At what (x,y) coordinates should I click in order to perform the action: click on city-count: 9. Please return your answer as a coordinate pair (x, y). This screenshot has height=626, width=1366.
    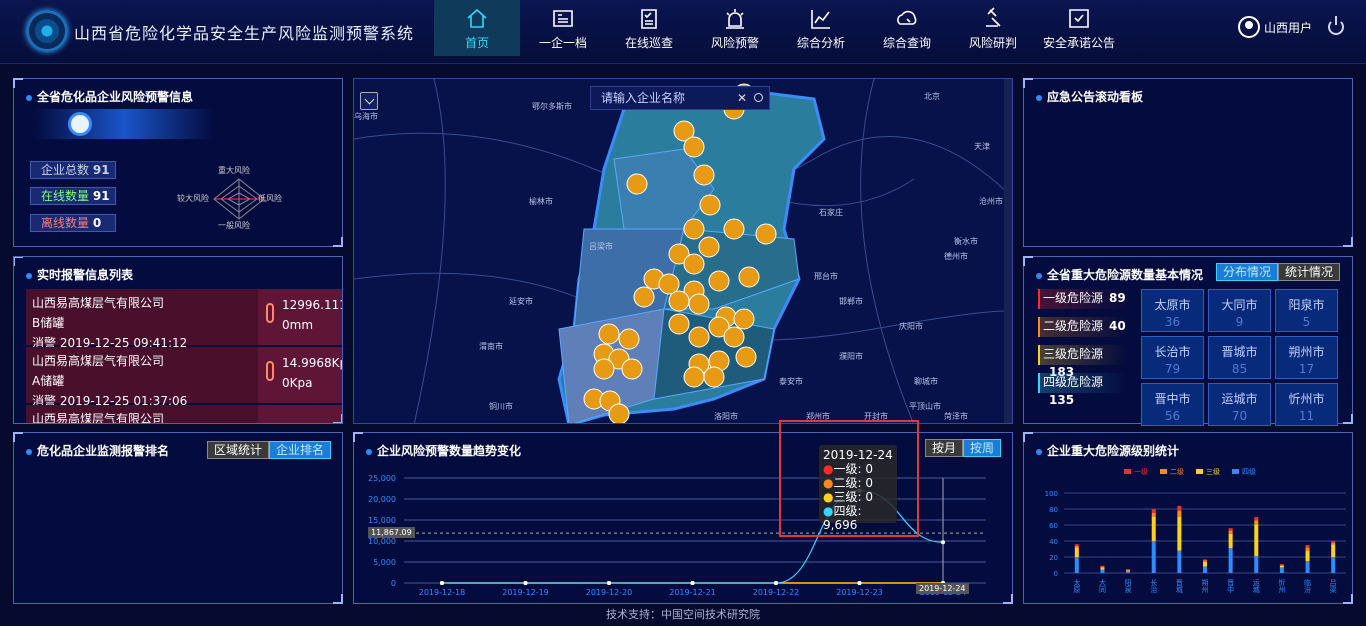
    Looking at the image, I should click on (1239, 322).